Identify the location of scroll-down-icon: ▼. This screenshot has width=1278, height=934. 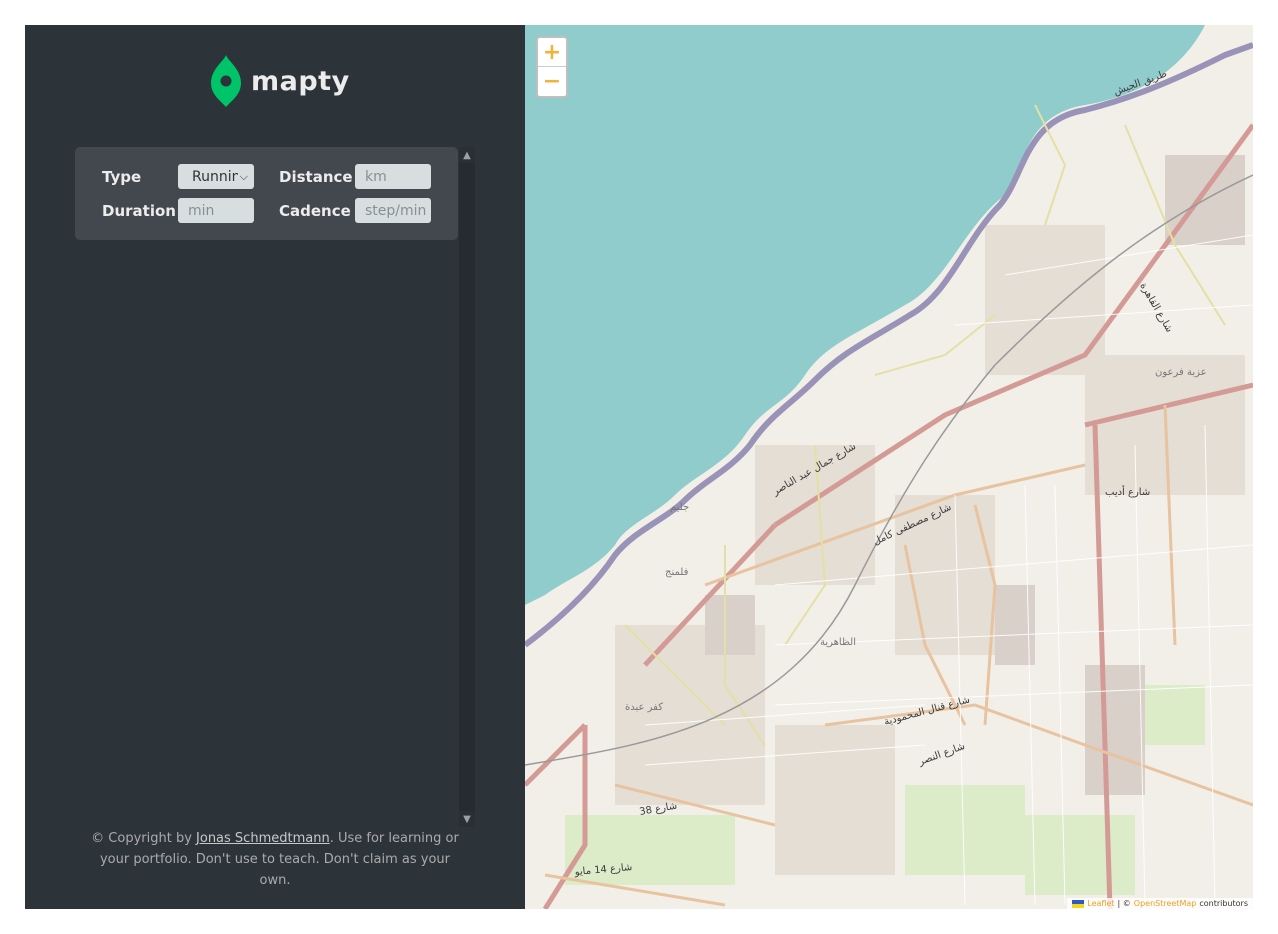
(467, 819).